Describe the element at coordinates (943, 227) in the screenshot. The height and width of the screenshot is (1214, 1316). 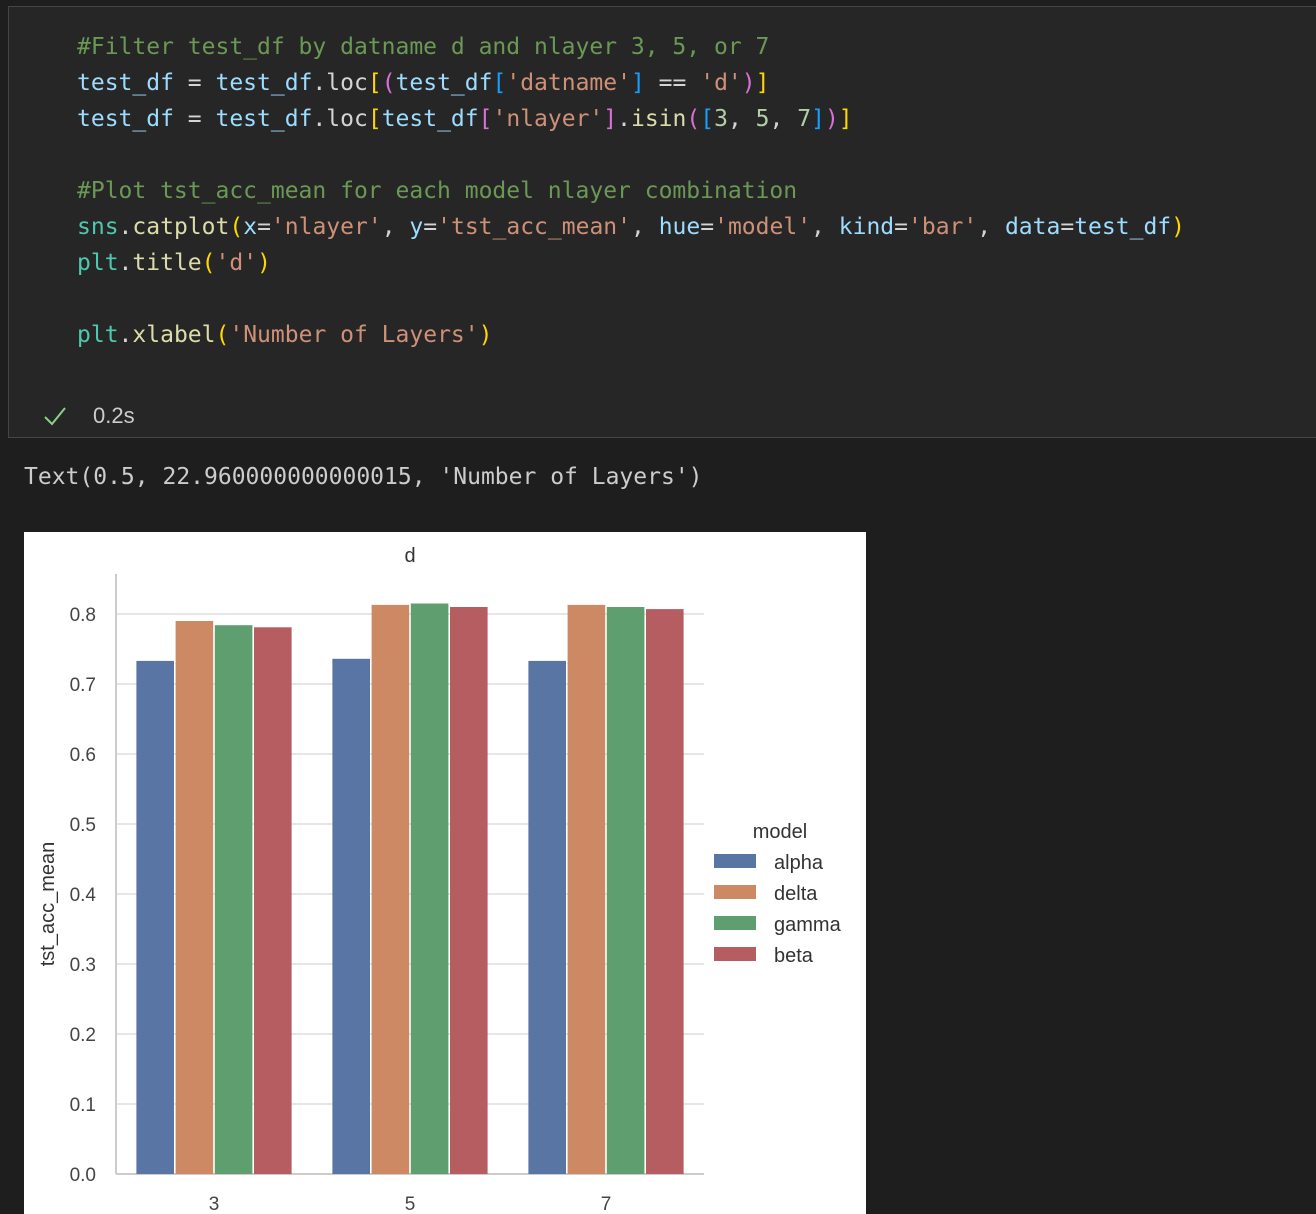
I see `code-token: 'bar'` at that location.